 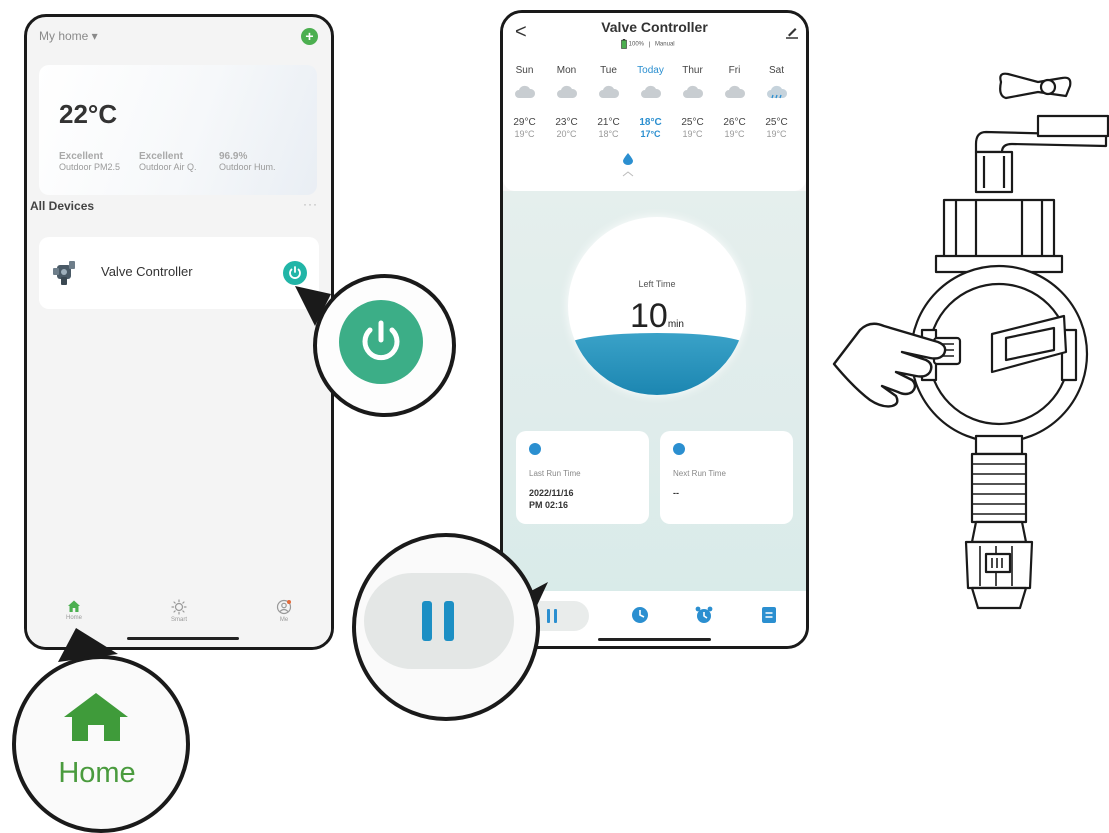 What do you see at coordinates (664, 44) in the screenshot?
I see `mode-label: Manual` at bounding box center [664, 44].